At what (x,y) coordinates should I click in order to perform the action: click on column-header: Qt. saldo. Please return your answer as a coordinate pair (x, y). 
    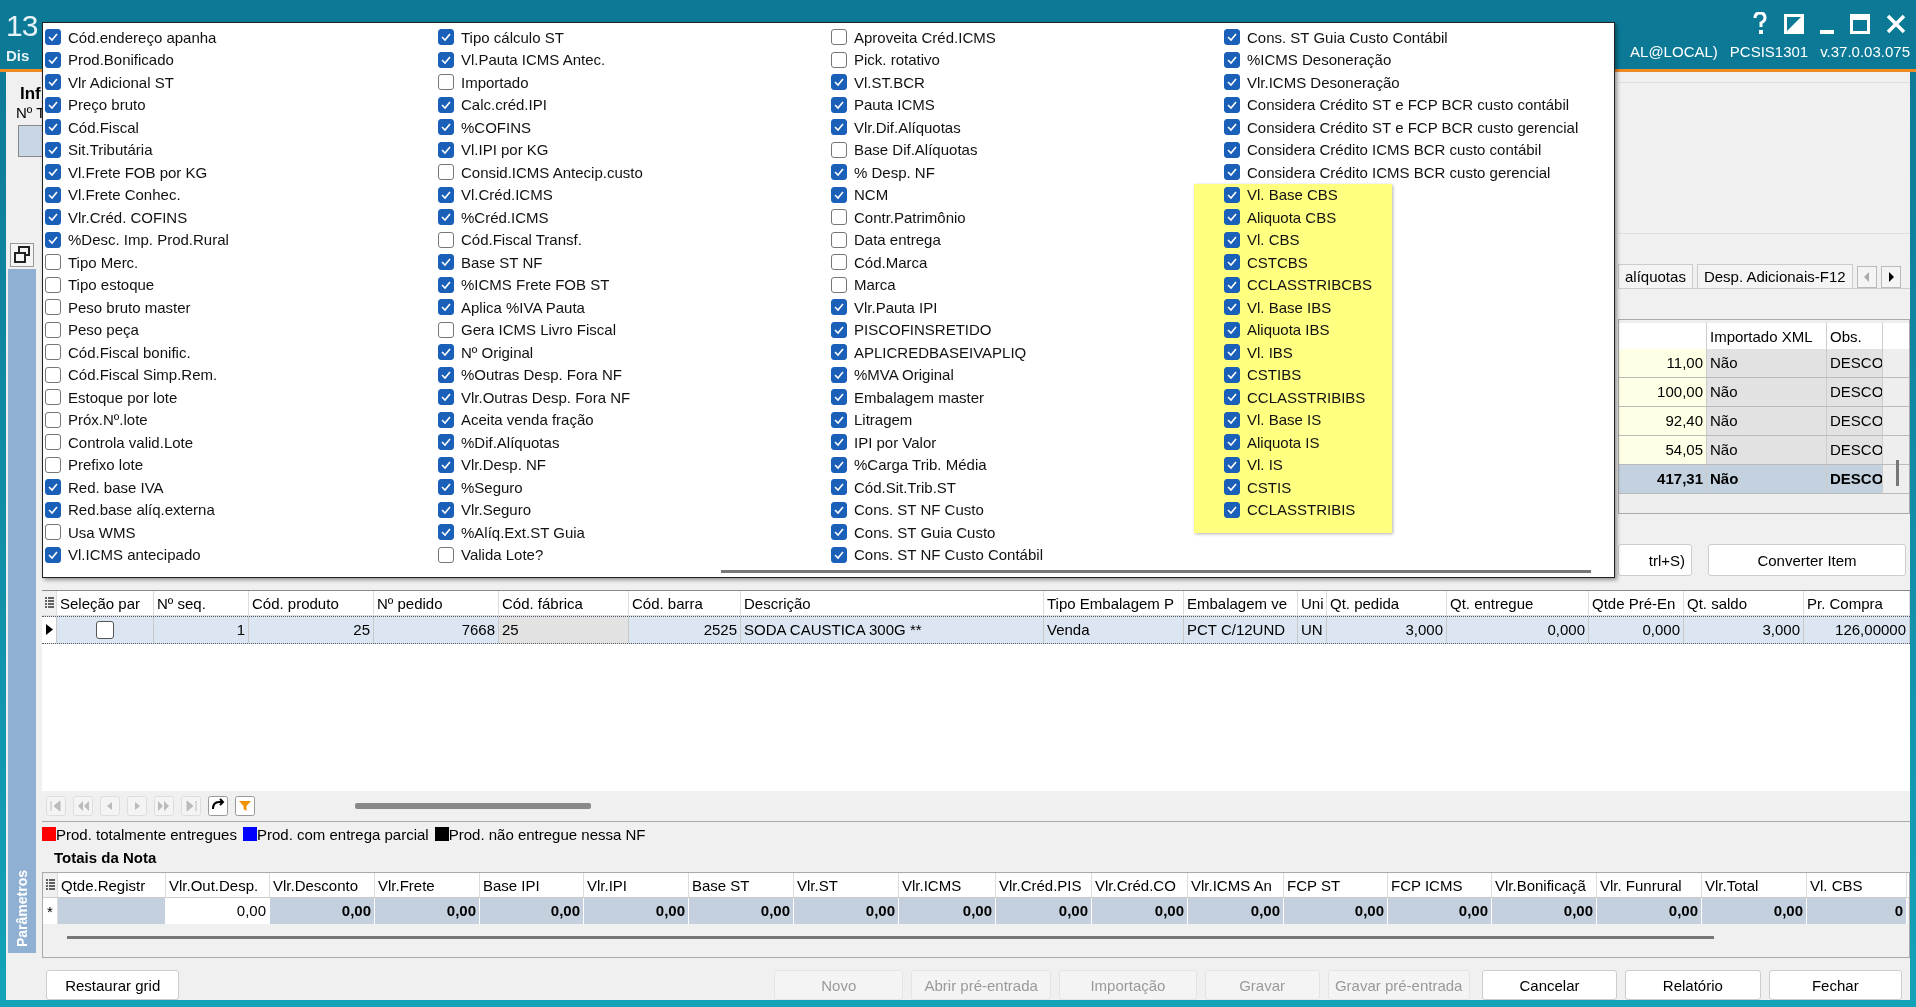
    Looking at the image, I should click on (1744, 602).